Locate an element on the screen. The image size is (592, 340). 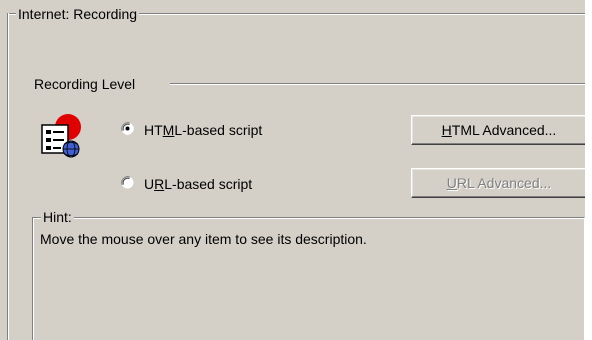
recording-level-separator is located at coordinates (377, 84).